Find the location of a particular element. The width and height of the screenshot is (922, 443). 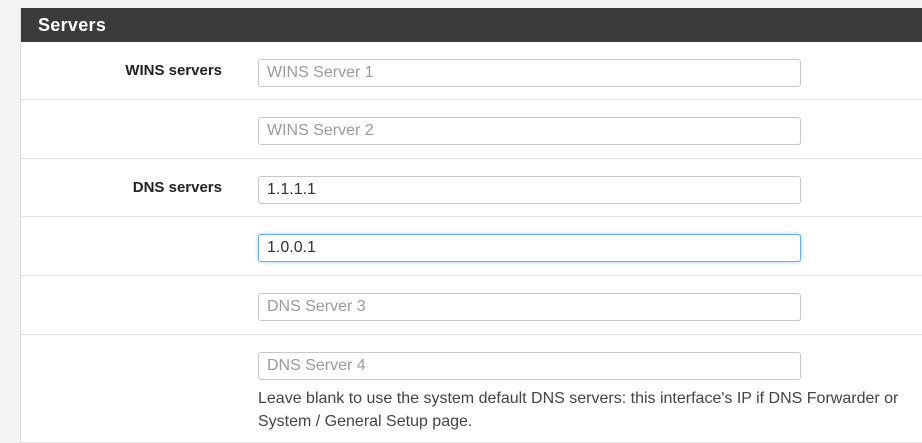

dns-servers-label: DNS servers is located at coordinates (177, 187).